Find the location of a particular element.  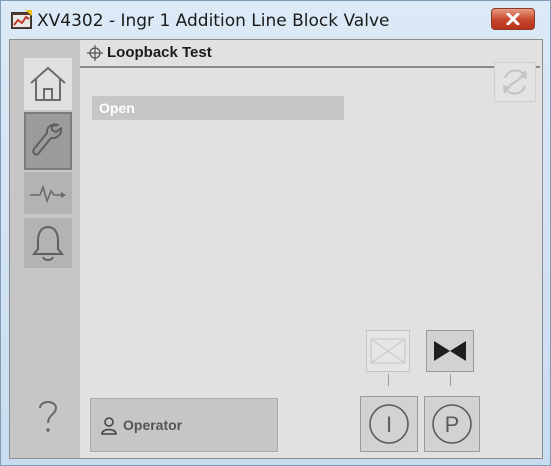

tab-title-row: Loopback Test is located at coordinates (149, 52).